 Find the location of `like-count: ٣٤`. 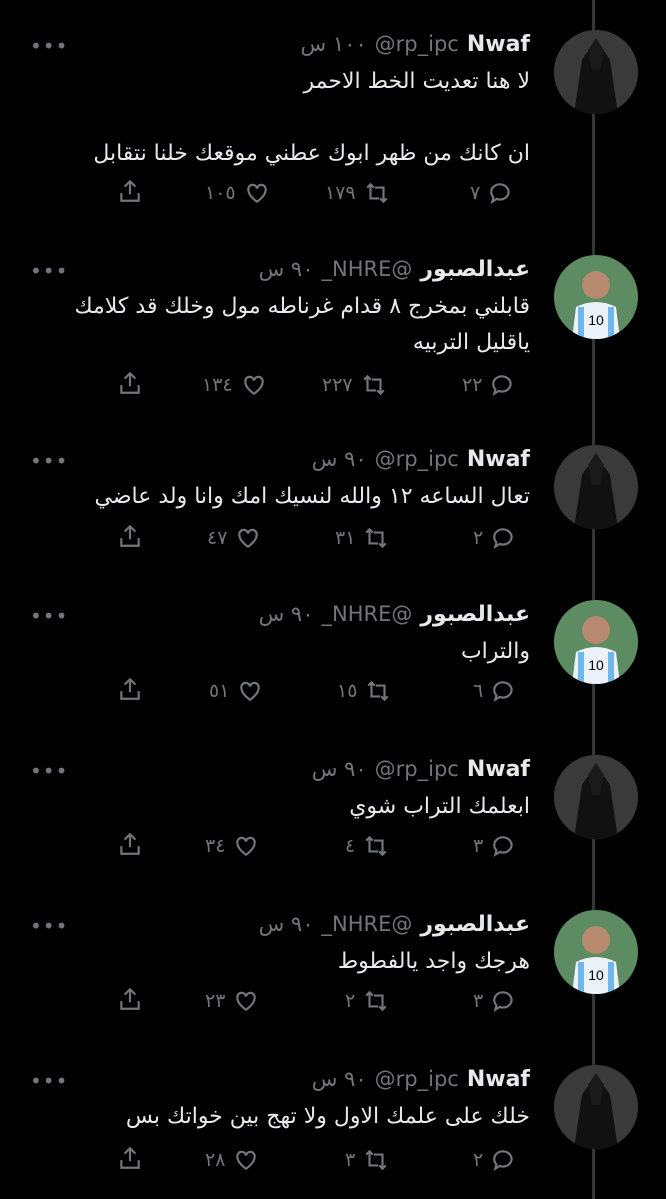

like-count: ٣٤ is located at coordinates (215, 846).